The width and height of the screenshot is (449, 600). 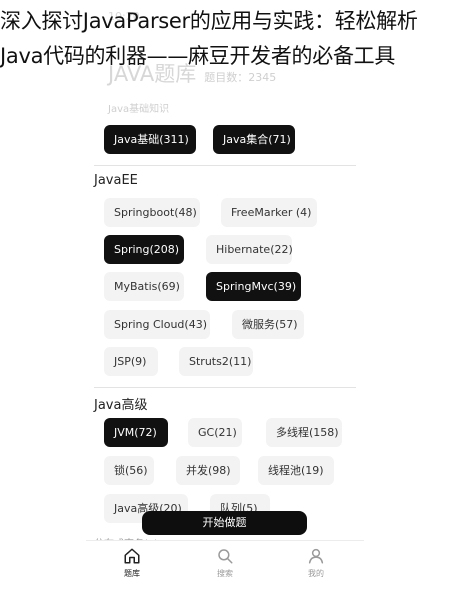 What do you see at coordinates (136, 432) in the screenshot?
I see `chip-jvm: JVM(72)` at bounding box center [136, 432].